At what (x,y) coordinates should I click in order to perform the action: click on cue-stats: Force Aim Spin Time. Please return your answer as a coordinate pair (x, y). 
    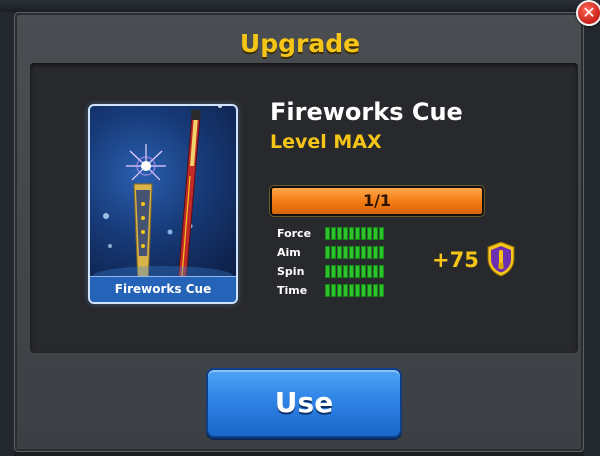
    Looking at the image, I should click on (342, 262).